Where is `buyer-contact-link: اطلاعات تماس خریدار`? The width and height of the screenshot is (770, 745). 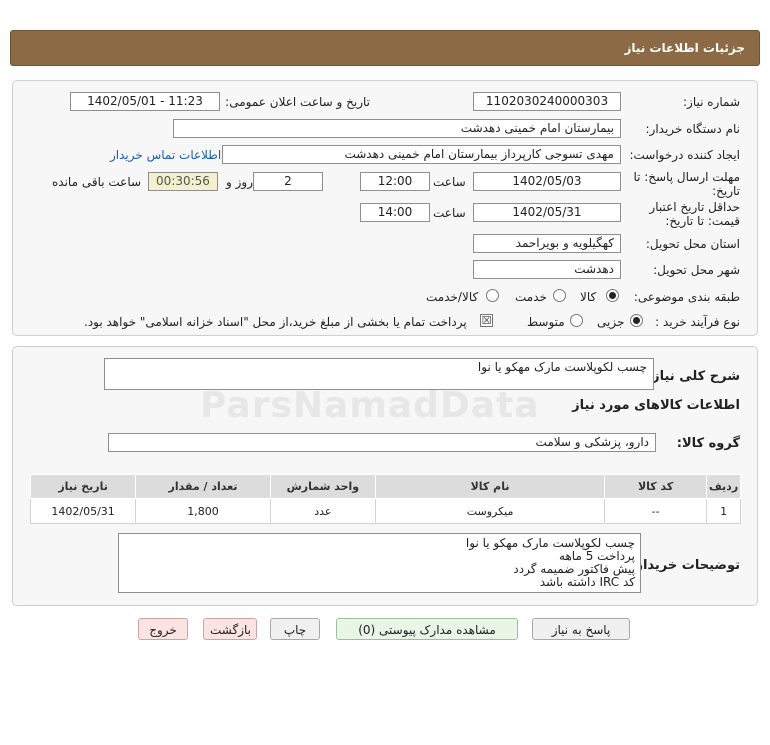
buyer-contact-link: اطلاعات تماس خریدار is located at coordinates (165, 155).